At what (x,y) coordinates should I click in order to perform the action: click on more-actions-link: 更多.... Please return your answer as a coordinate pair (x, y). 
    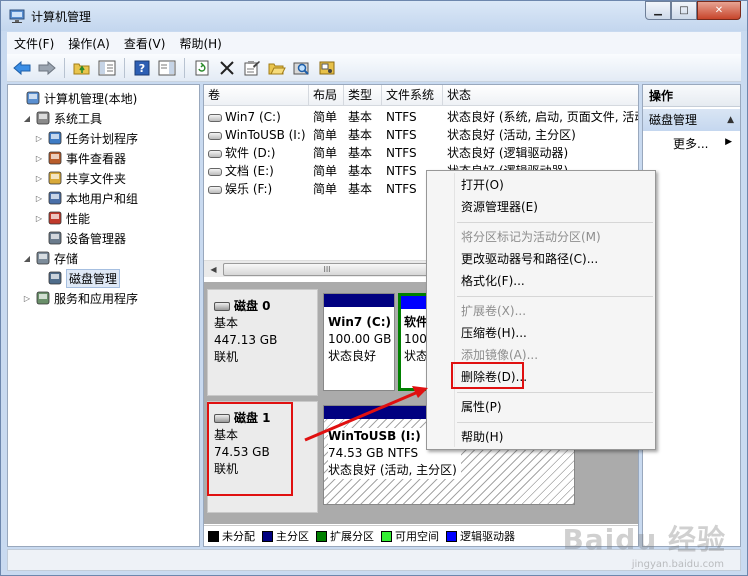
    Looking at the image, I should click on (690, 143).